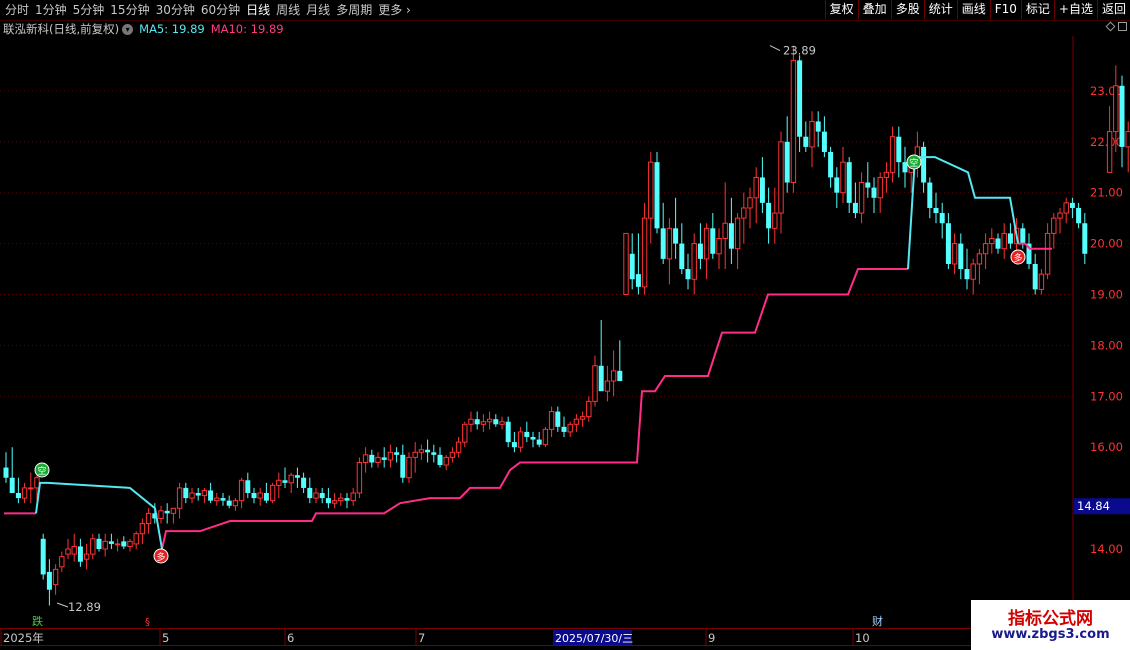 Image resolution: width=1130 pixels, height=650 pixels. I want to click on toolbar-button-2: 多股, so click(907, 9).